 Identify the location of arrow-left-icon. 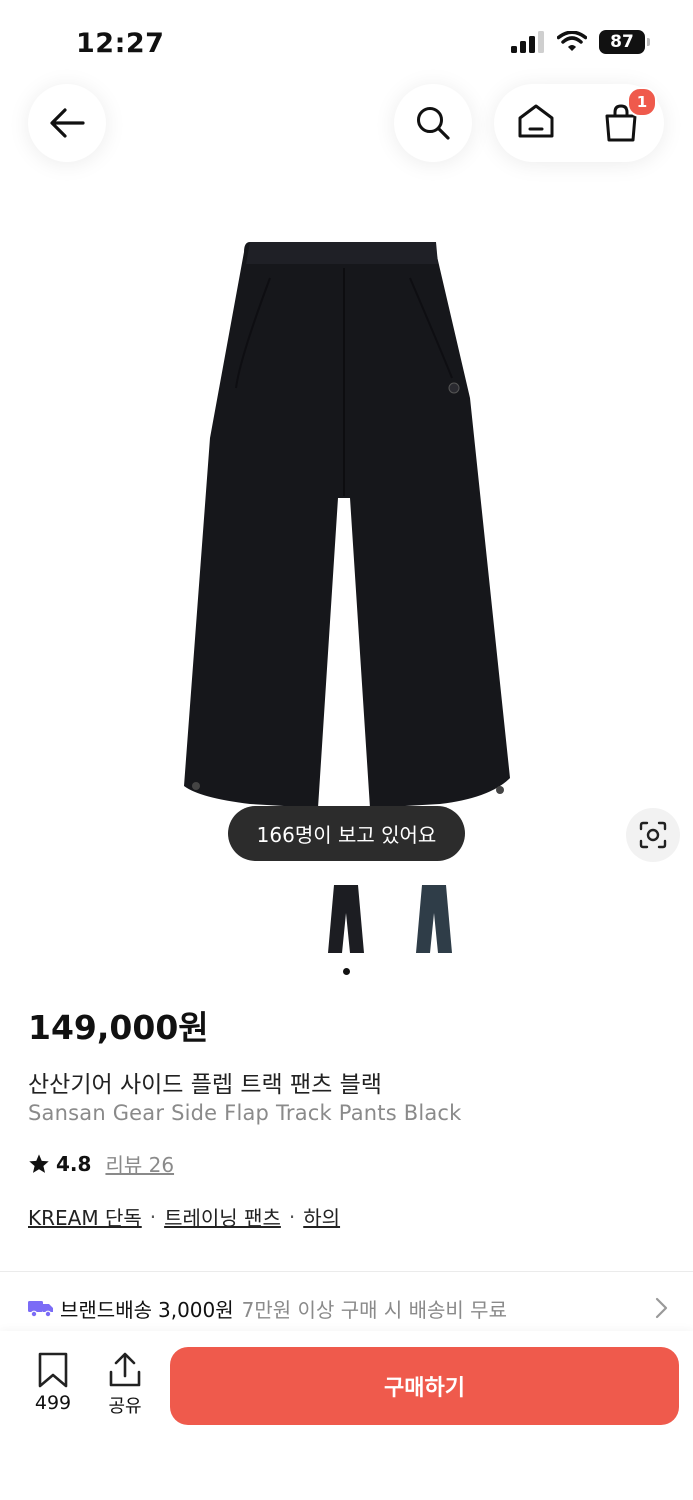
(67, 123).